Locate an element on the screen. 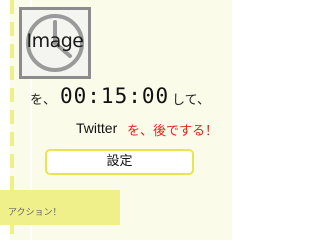  action-panel: アクション！ is located at coordinates (60, 207).